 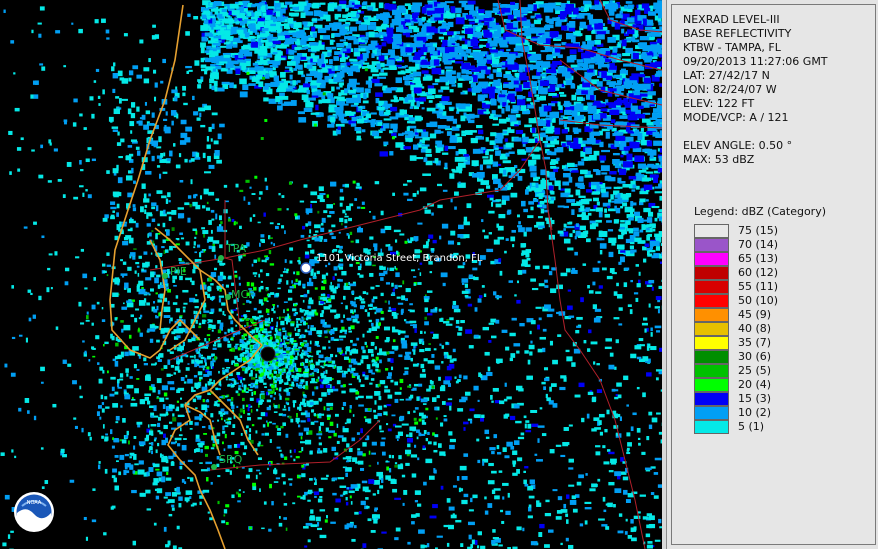 I want to click on legend-row: 65 (13), so click(x=769, y=259).